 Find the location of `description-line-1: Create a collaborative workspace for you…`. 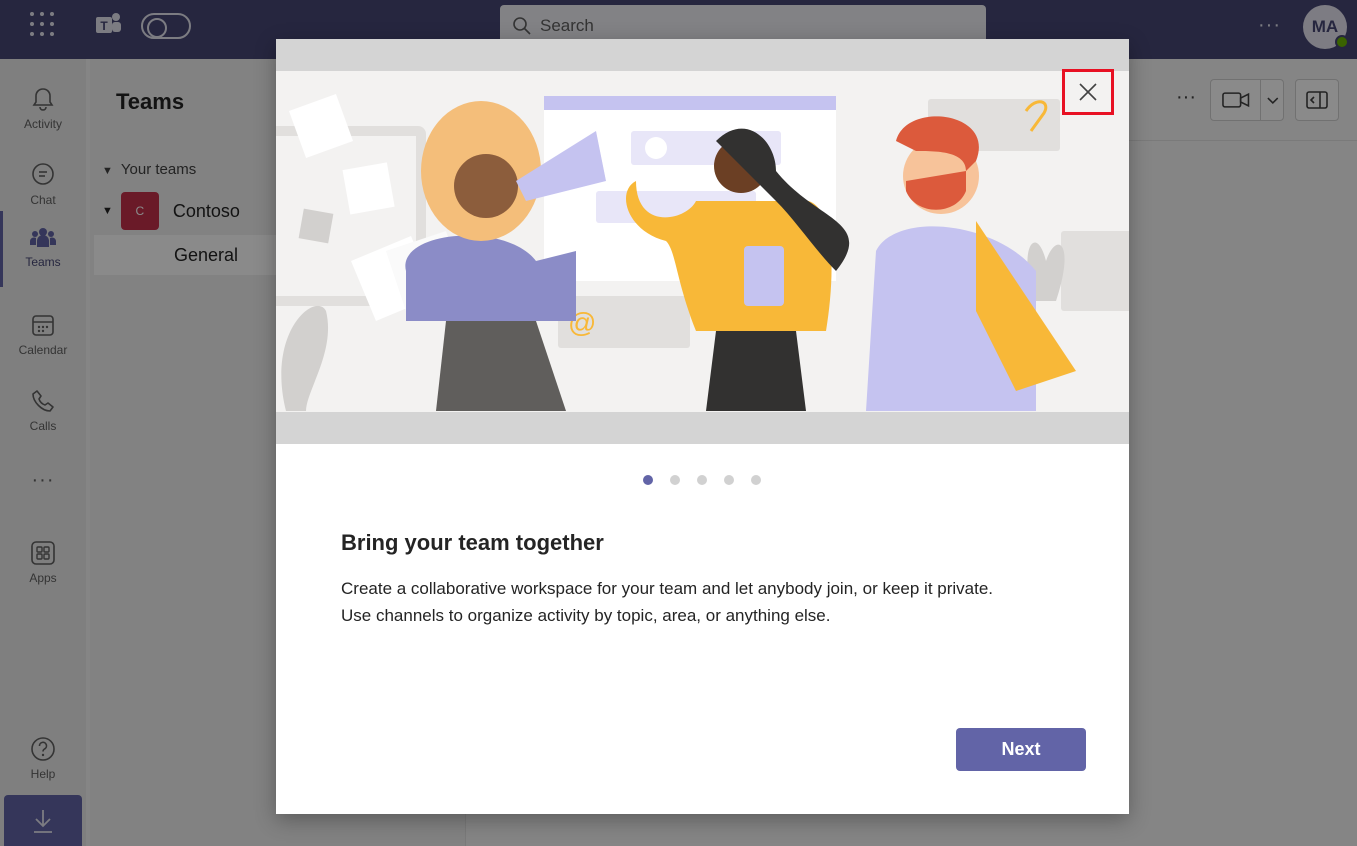

description-line-1: Create a collaborative workspace for you… is located at coordinates (667, 588).